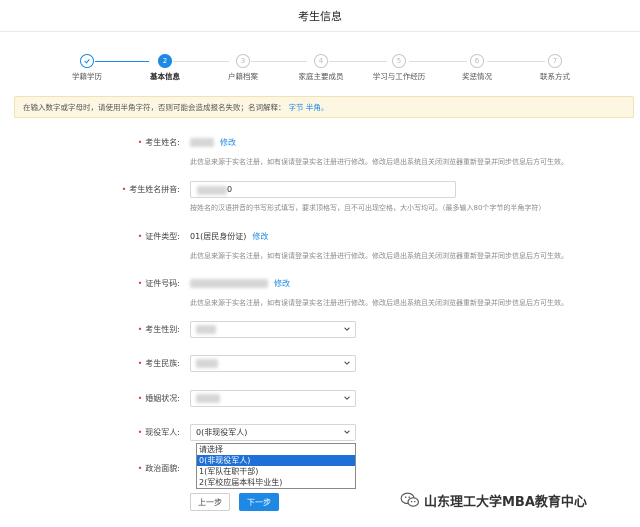 The height and width of the screenshot is (527, 640). What do you see at coordinates (505, 502) in the screenshot?
I see `watermark-text: 山东理工大学MBA教育中心` at bounding box center [505, 502].